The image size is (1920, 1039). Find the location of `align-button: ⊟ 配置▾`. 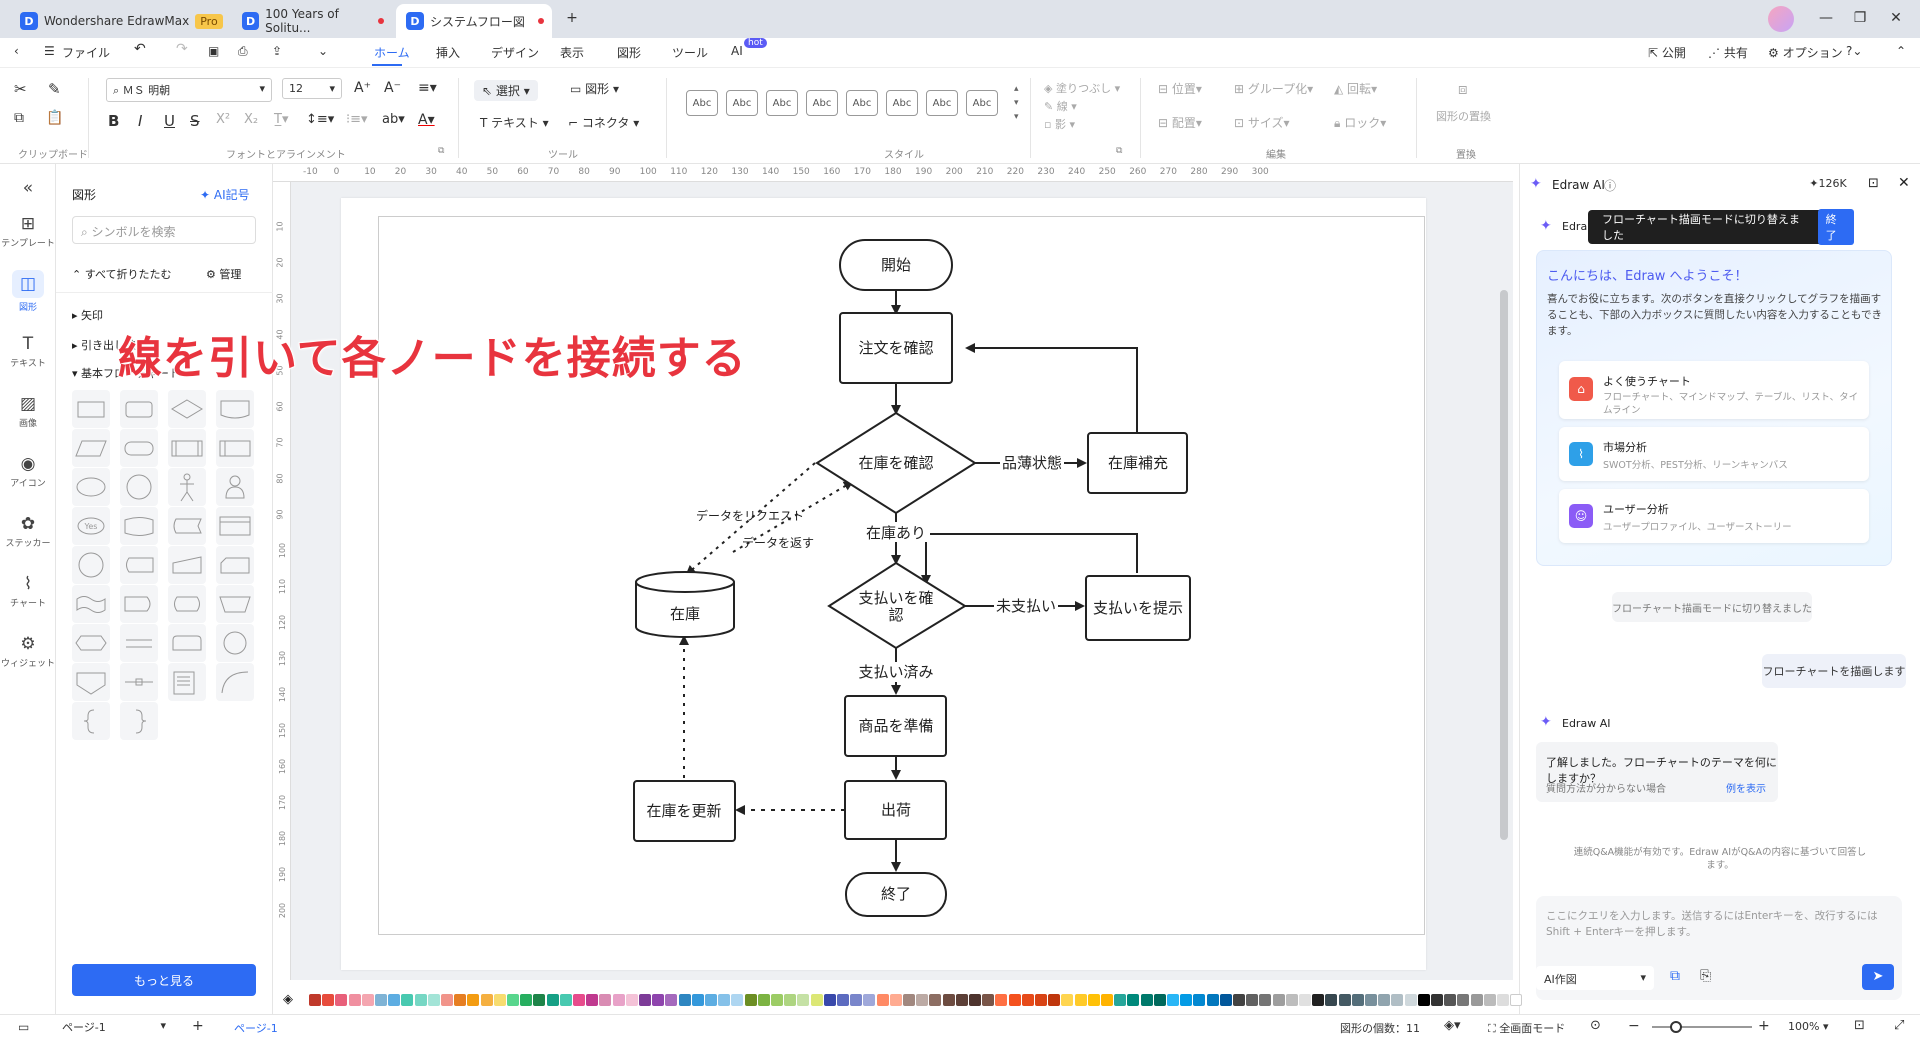

align-button: ⊟ 配置▾ is located at coordinates (1180, 122).